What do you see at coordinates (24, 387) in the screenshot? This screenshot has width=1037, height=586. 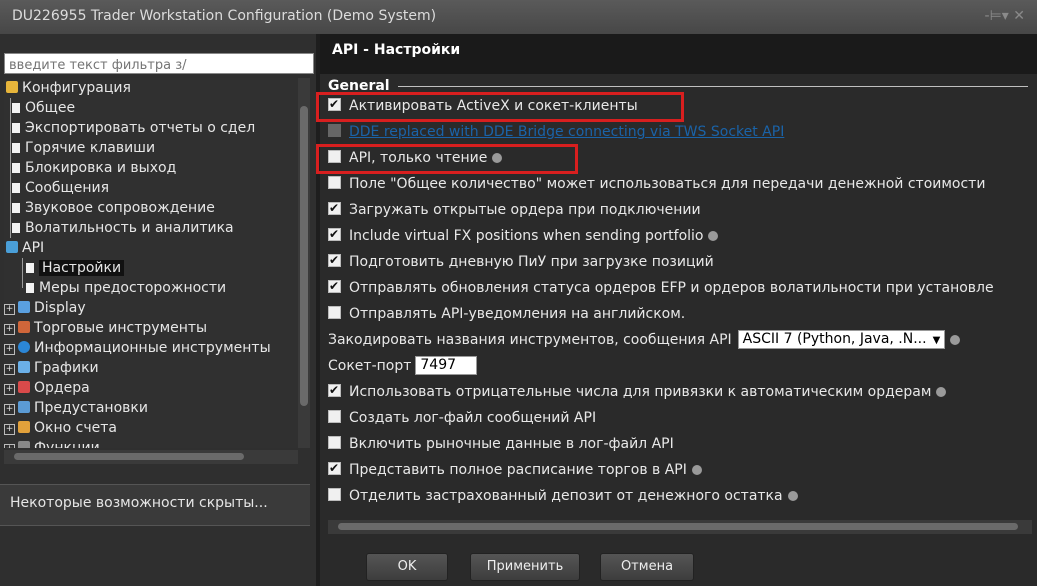 I see `orders-icon` at bounding box center [24, 387].